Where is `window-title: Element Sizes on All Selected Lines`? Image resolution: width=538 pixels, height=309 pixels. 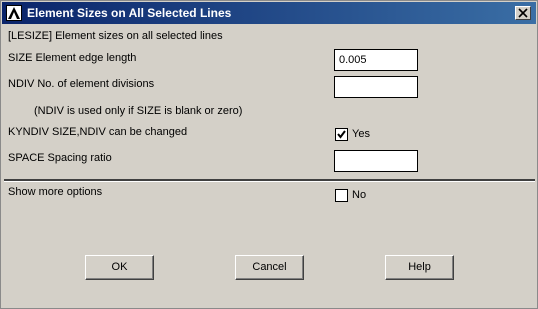 window-title: Element Sizes on All Selected Lines is located at coordinates (129, 13).